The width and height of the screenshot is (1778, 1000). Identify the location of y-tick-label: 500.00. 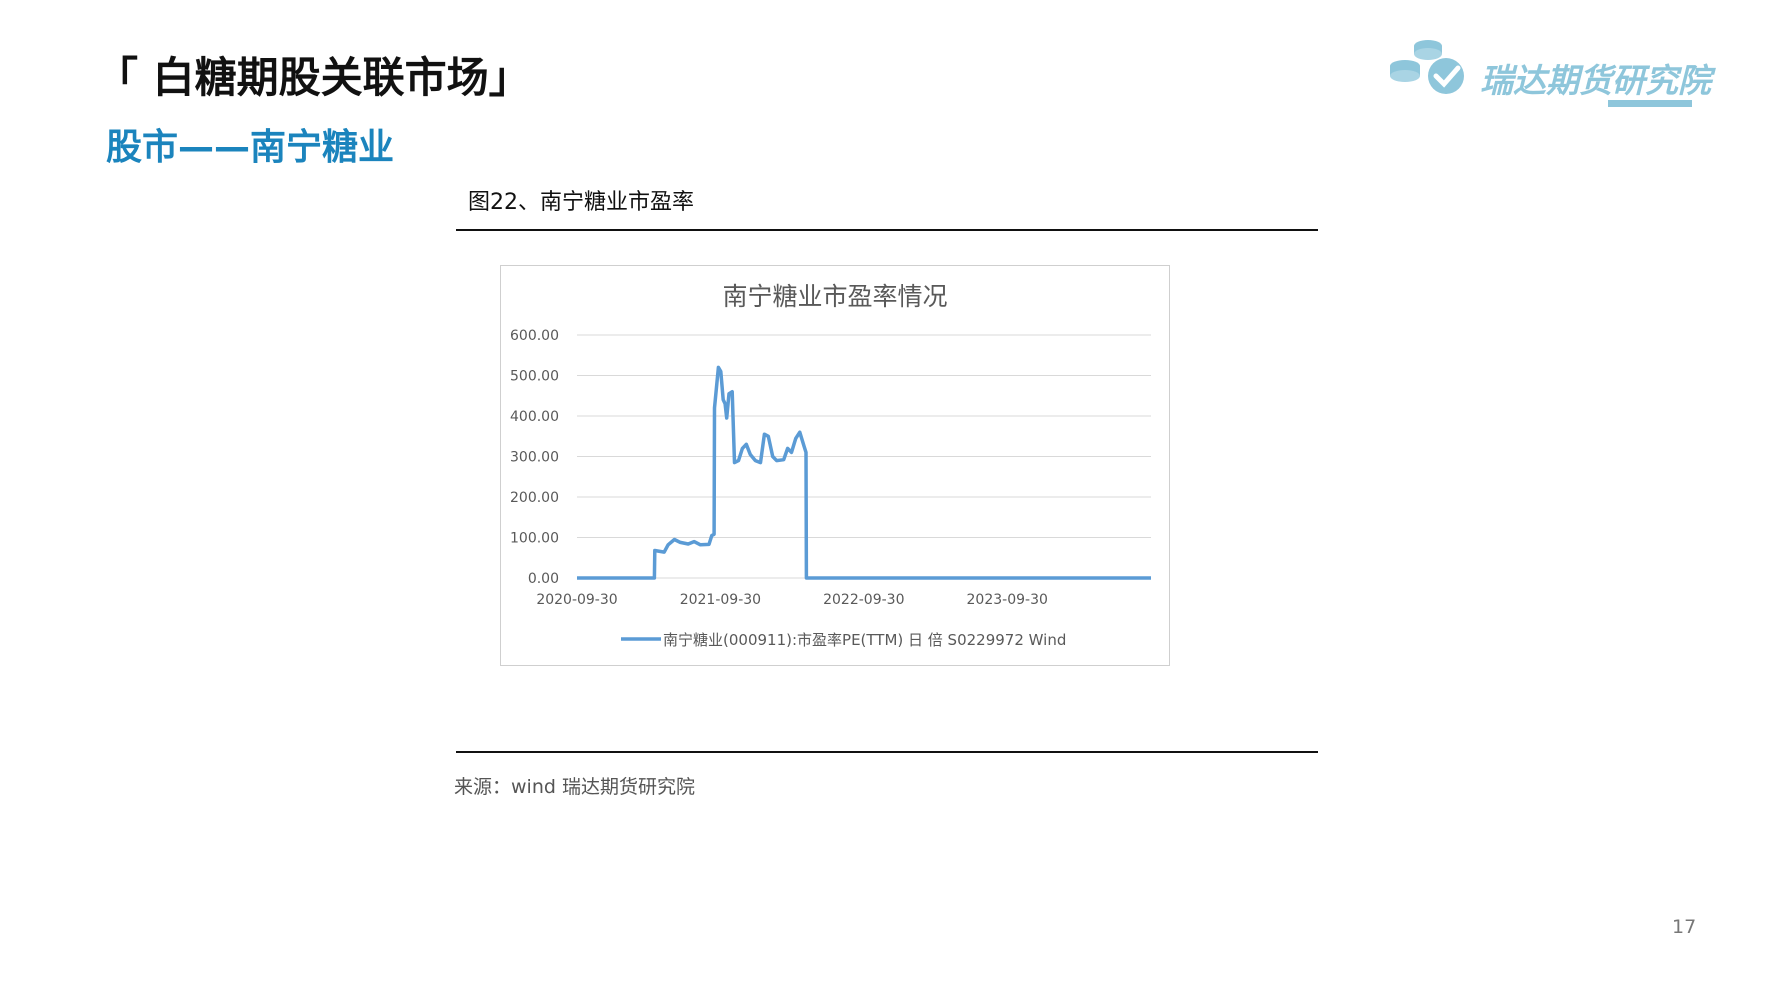
(534, 377).